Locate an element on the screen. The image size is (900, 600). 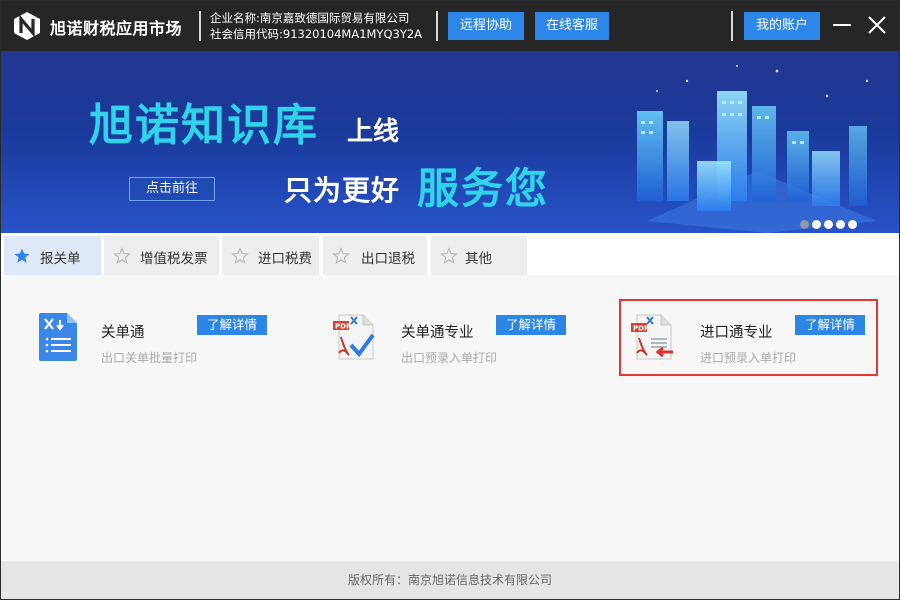
close-icon is located at coordinates (877, 25).